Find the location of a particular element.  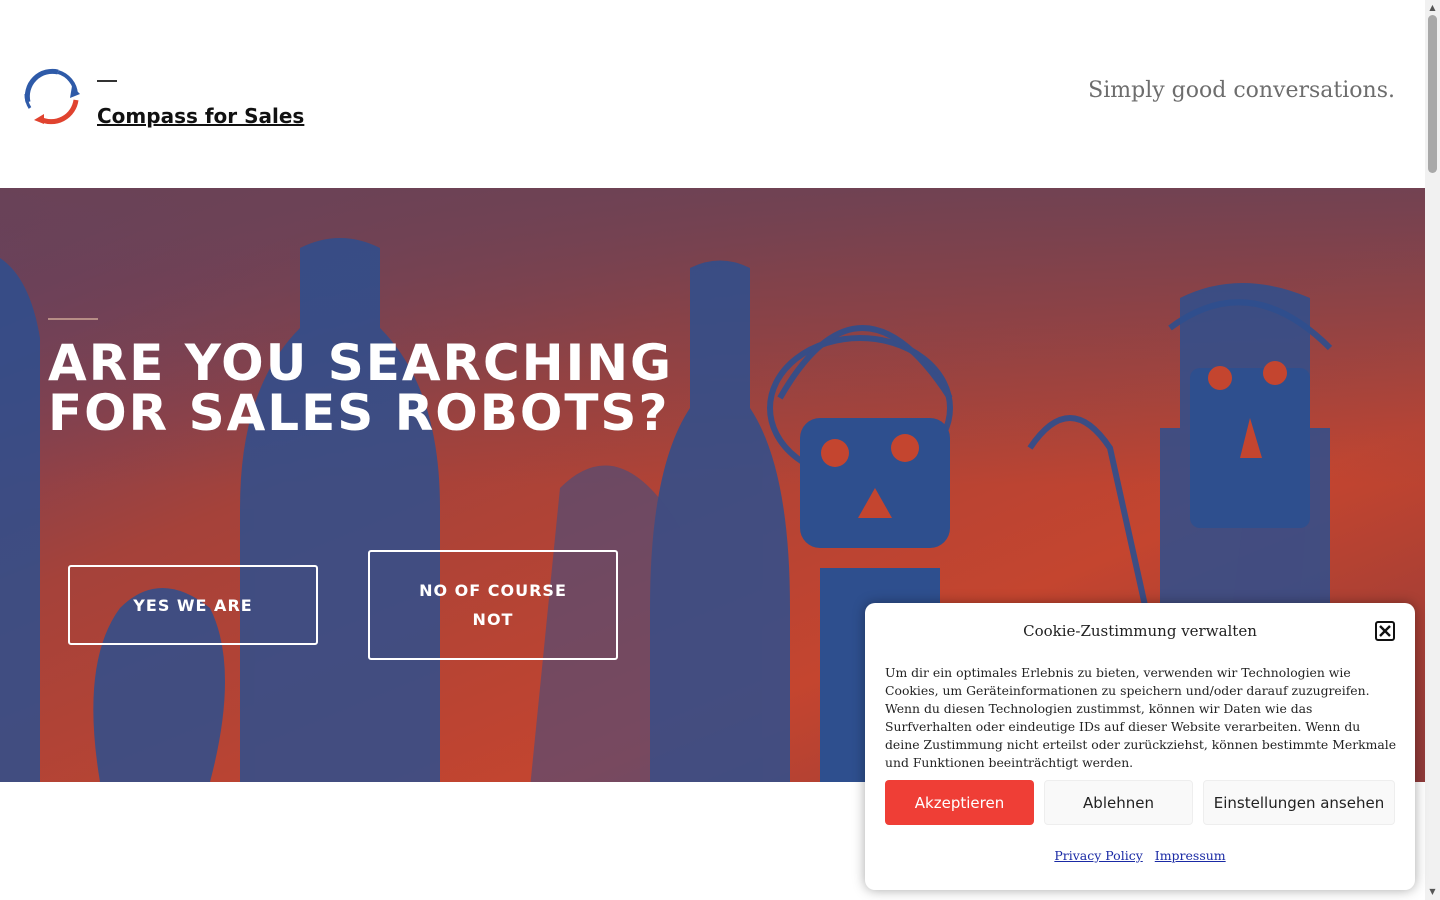

impressum-link: Impressum is located at coordinates (1190, 855).